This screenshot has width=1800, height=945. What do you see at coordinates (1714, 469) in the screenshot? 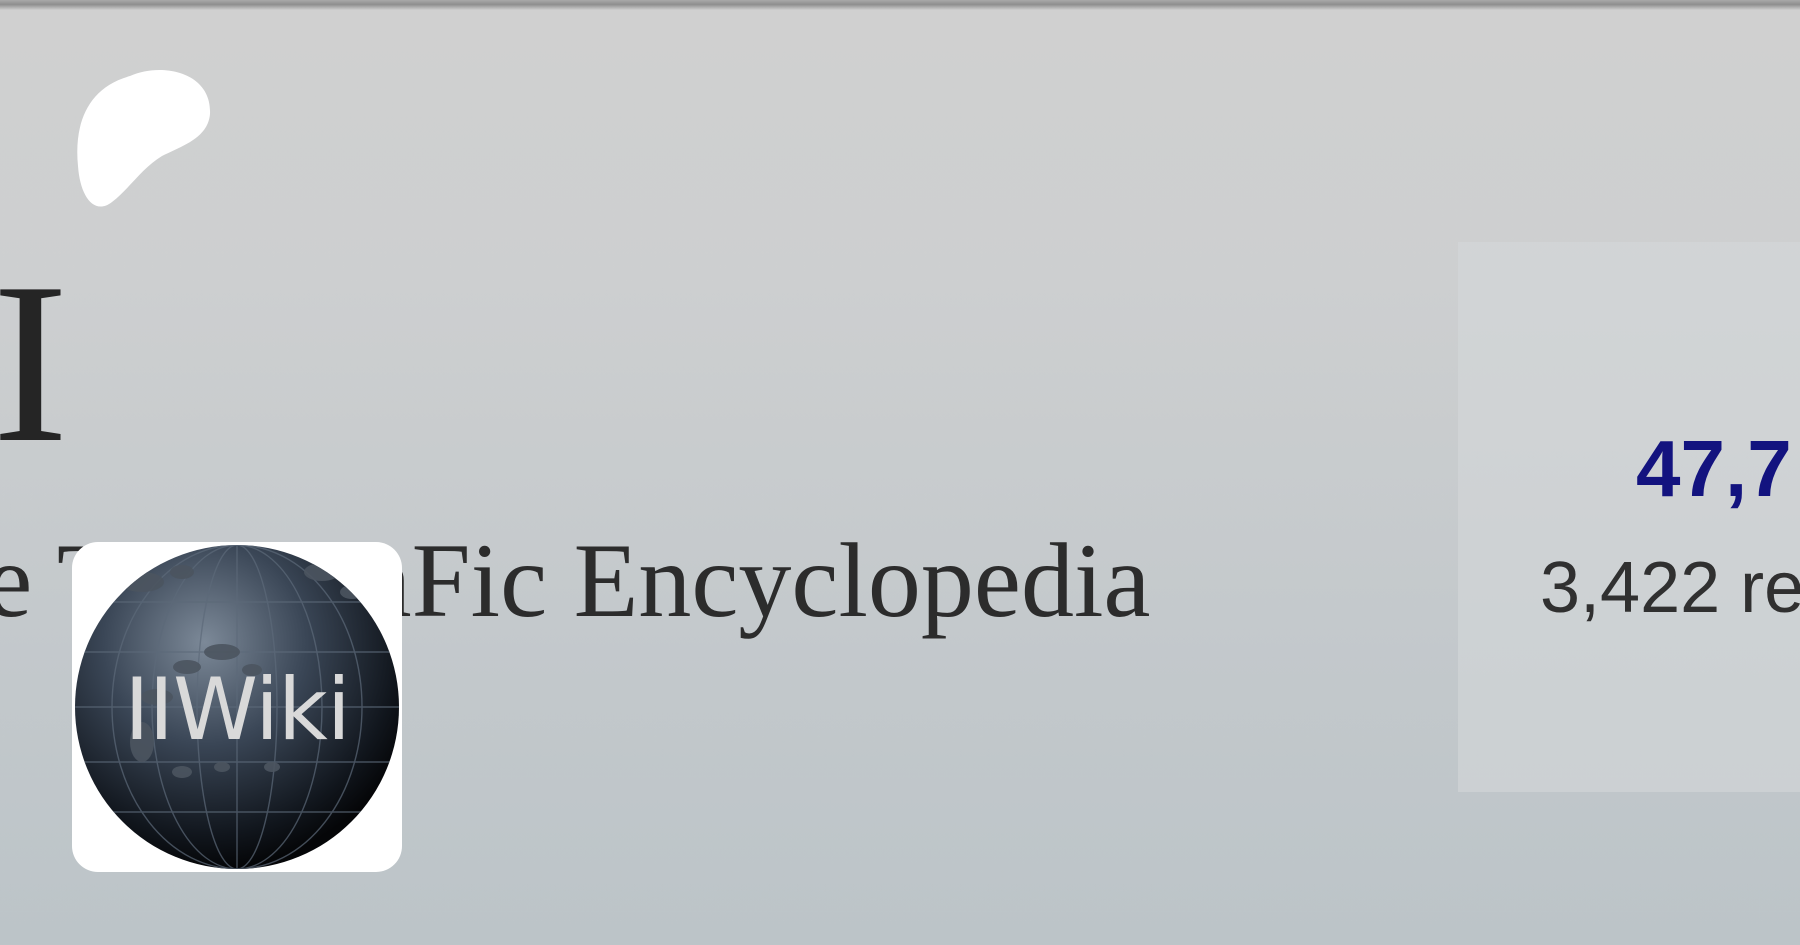
I see `article-count: 47,7` at bounding box center [1714, 469].